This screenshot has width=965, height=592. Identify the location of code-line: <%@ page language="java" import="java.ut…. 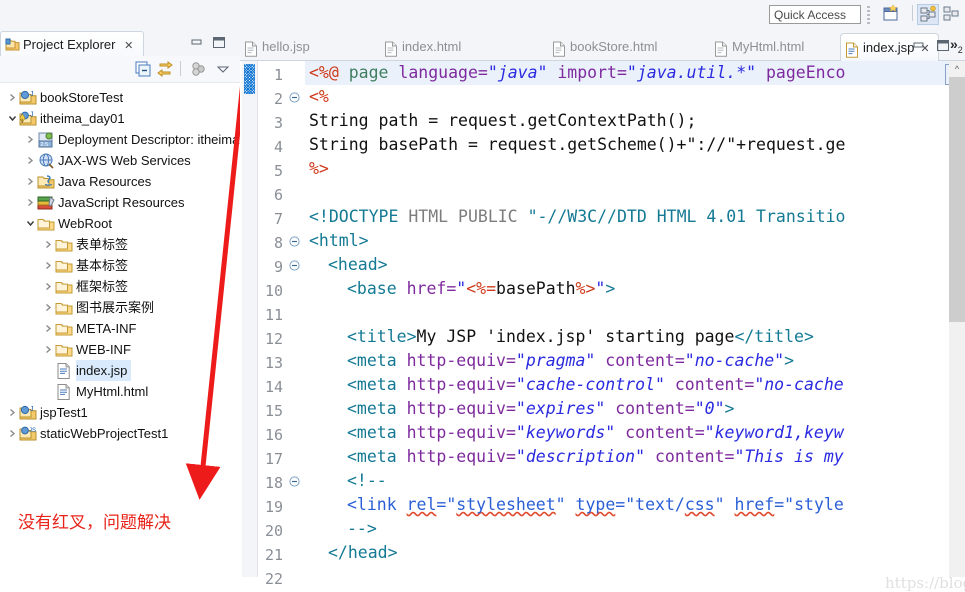
(629, 73).